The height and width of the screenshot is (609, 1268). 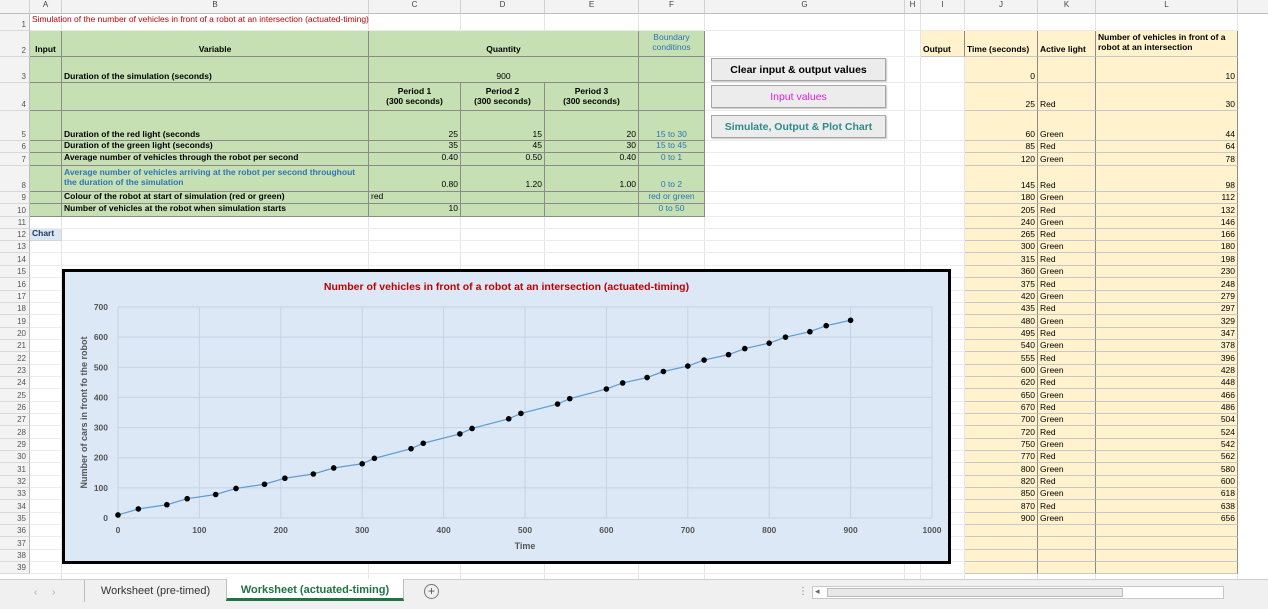 What do you see at coordinates (15, 7) in the screenshot?
I see `select-all-corner` at bounding box center [15, 7].